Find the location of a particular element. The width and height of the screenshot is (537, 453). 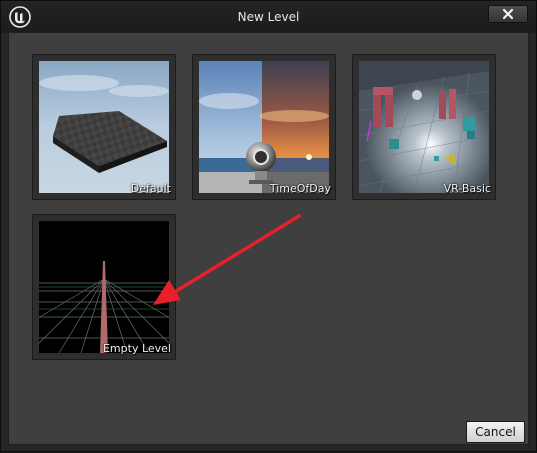

title-bar: New Level is located at coordinates (268, 17).